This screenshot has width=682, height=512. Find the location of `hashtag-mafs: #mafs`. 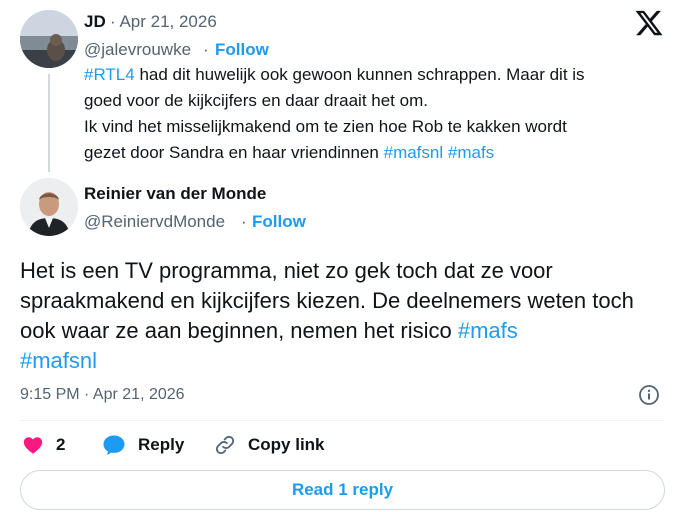

hashtag-mafs: #mafs is located at coordinates (471, 152).